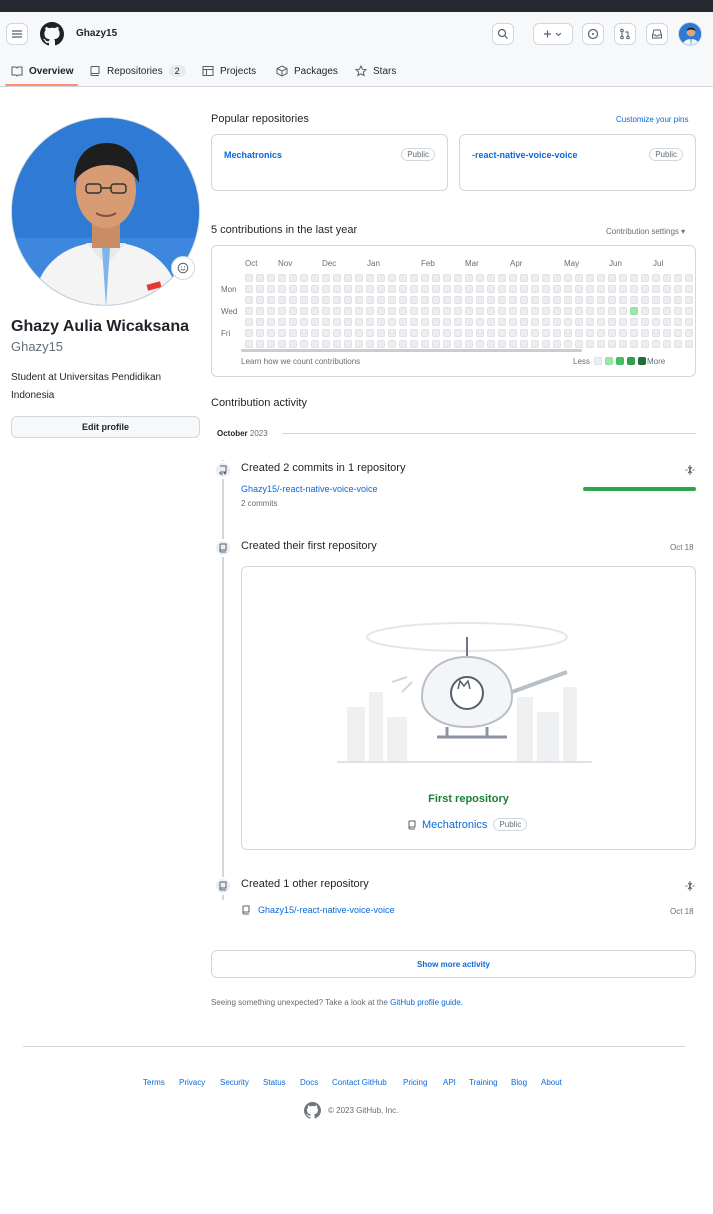 This screenshot has width=713, height=1214. Describe the element at coordinates (309, 1082) in the screenshot. I see `footer-link-docs: Docs` at that location.